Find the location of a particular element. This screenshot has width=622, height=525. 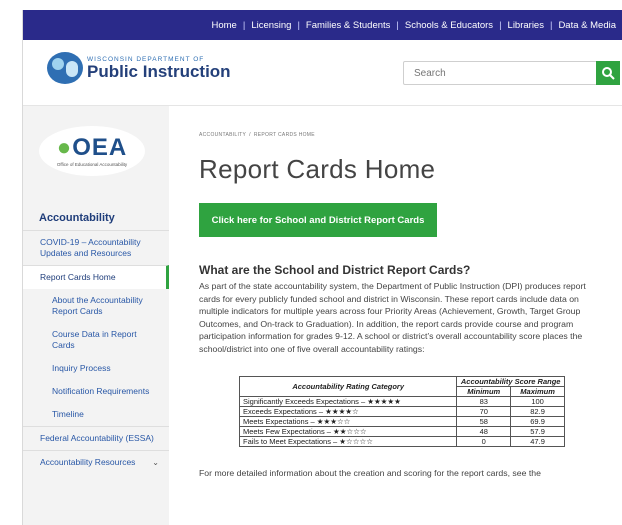

sidebar-item-timeline: Timeline is located at coordinates (96, 414).